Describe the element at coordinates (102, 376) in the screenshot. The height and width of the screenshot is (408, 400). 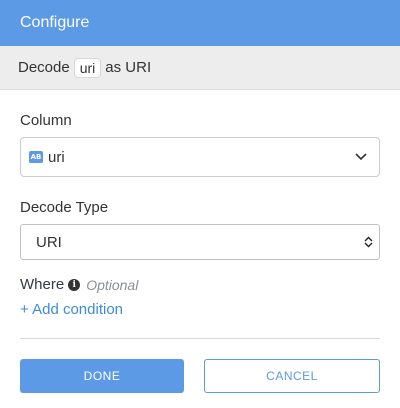
I see `done-button: DONE` at that location.